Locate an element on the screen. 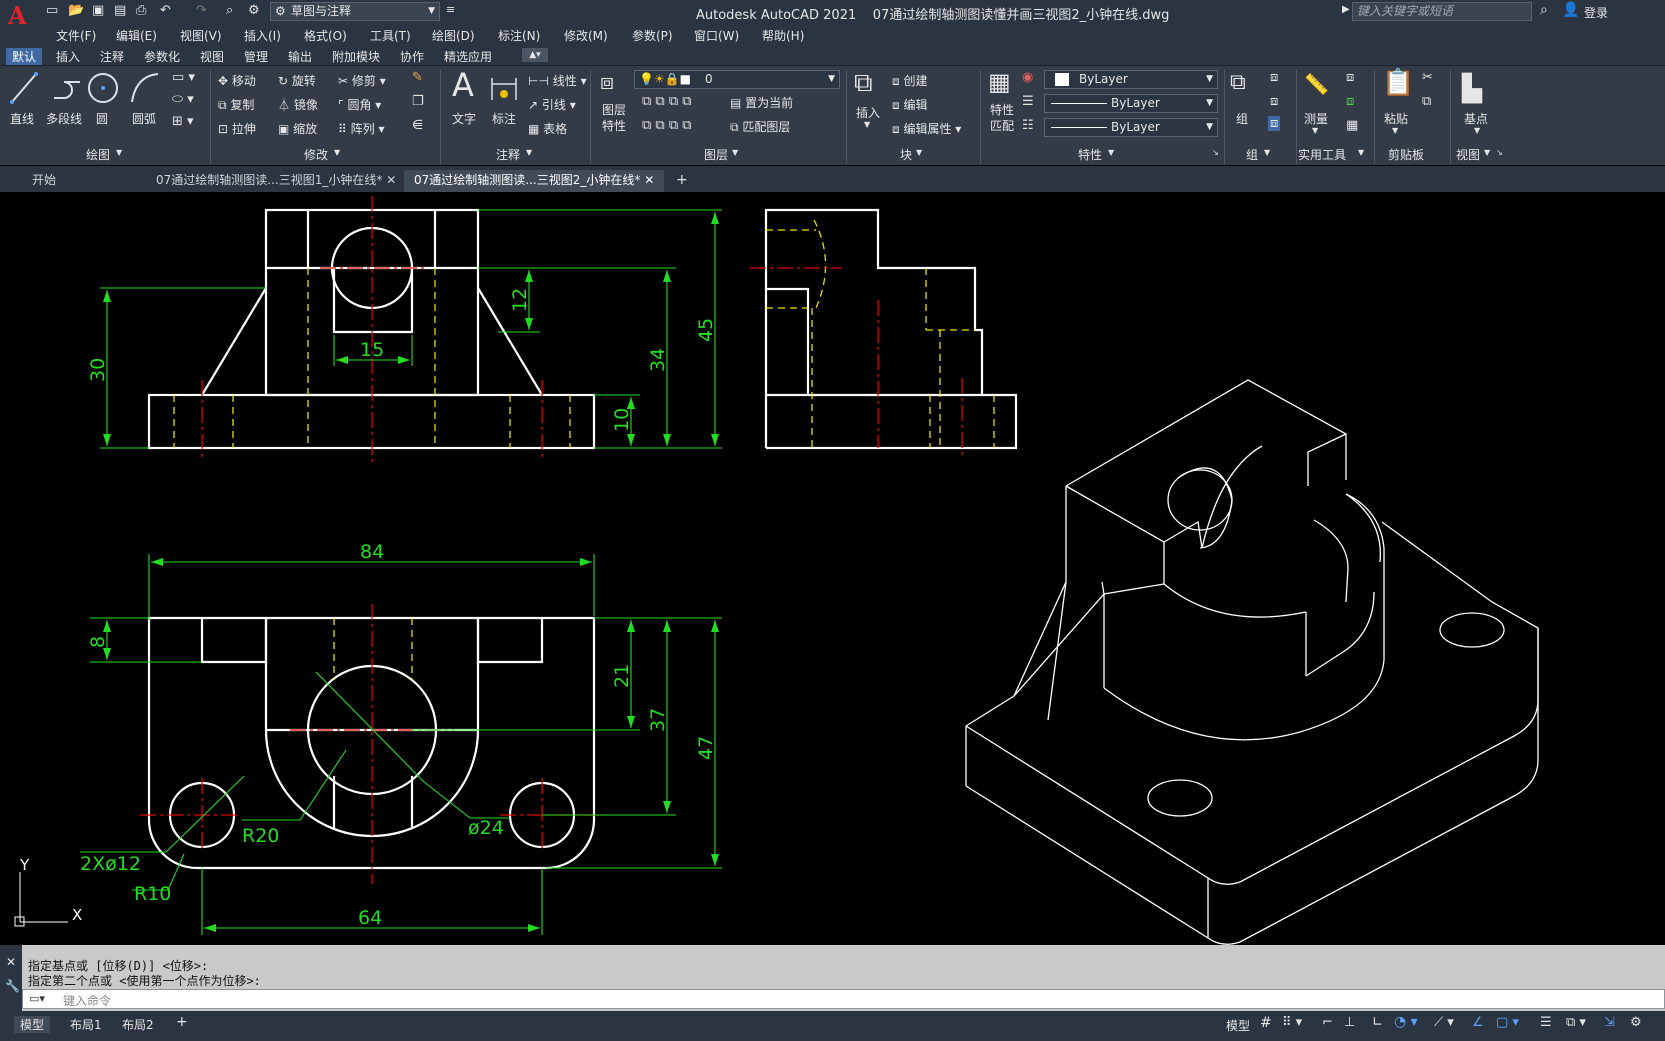 The width and height of the screenshot is (1665, 1041). trim-button: ✂ 修剪 ▾ is located at coordinates (362, 80).